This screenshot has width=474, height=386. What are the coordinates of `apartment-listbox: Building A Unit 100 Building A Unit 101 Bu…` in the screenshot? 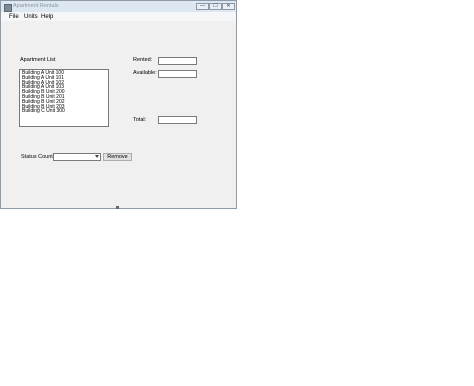 It's located at (64, 98).